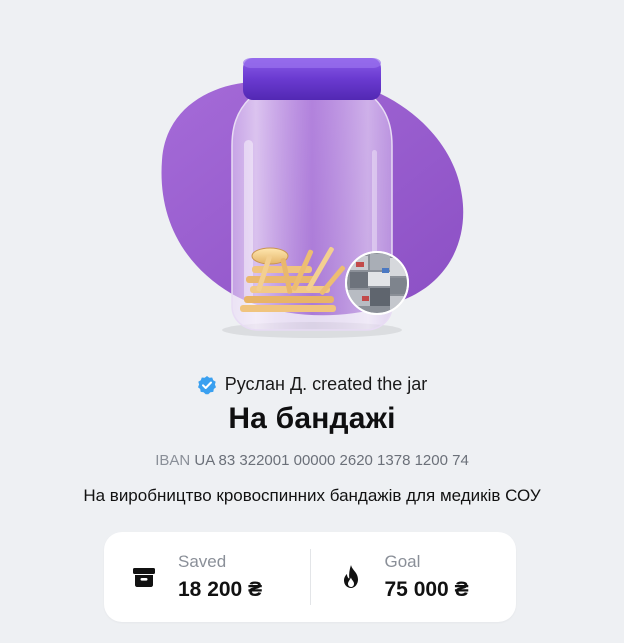  What do you see at coordinates (326, 384) in the screenshot?
I see `creator-text: Руслан Д. created the jar` at bounding box center [326, 384].